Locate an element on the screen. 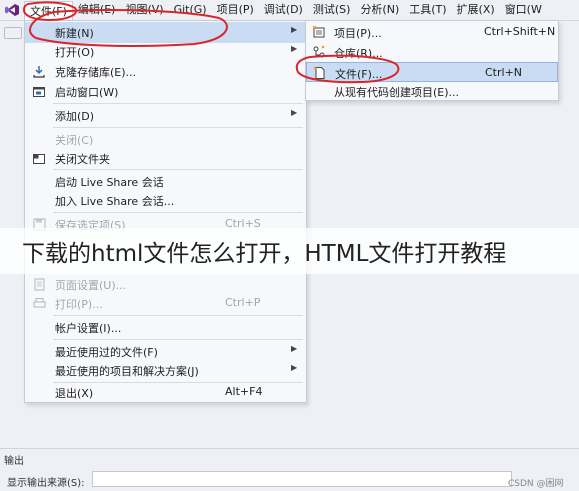 The height and width of the screenshot is (491, 579). output-source-select is located at coordinates (302, 479).